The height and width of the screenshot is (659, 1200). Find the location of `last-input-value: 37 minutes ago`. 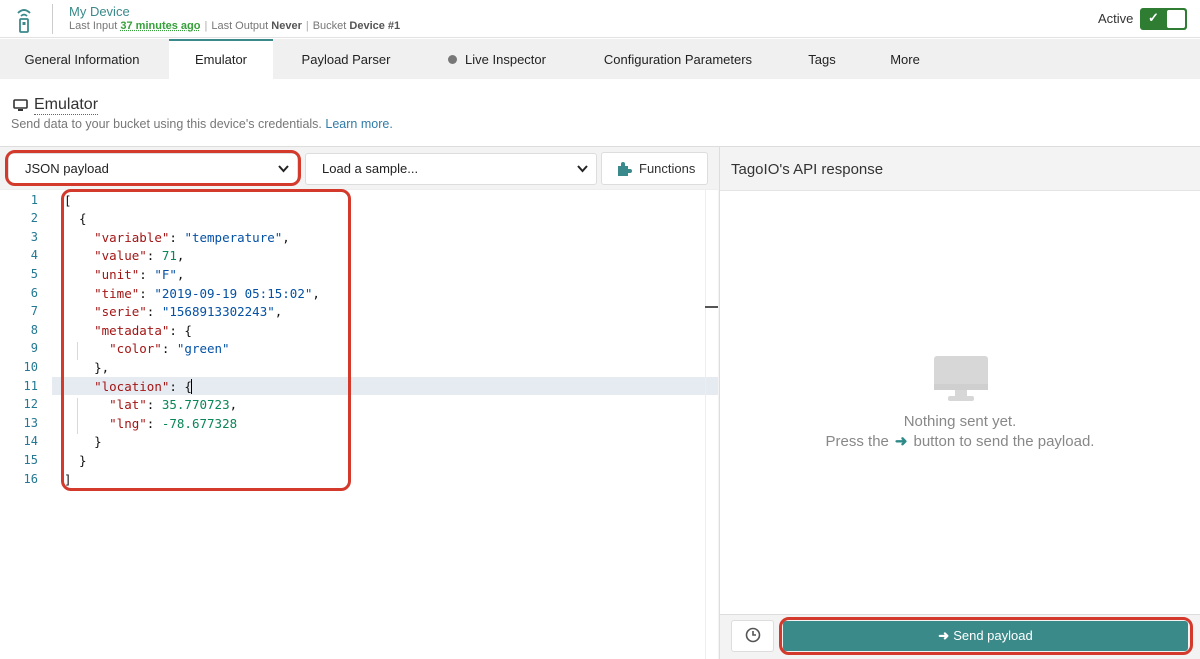

last-input-value: 37 minutes ago is located at coordinates (160, 26).